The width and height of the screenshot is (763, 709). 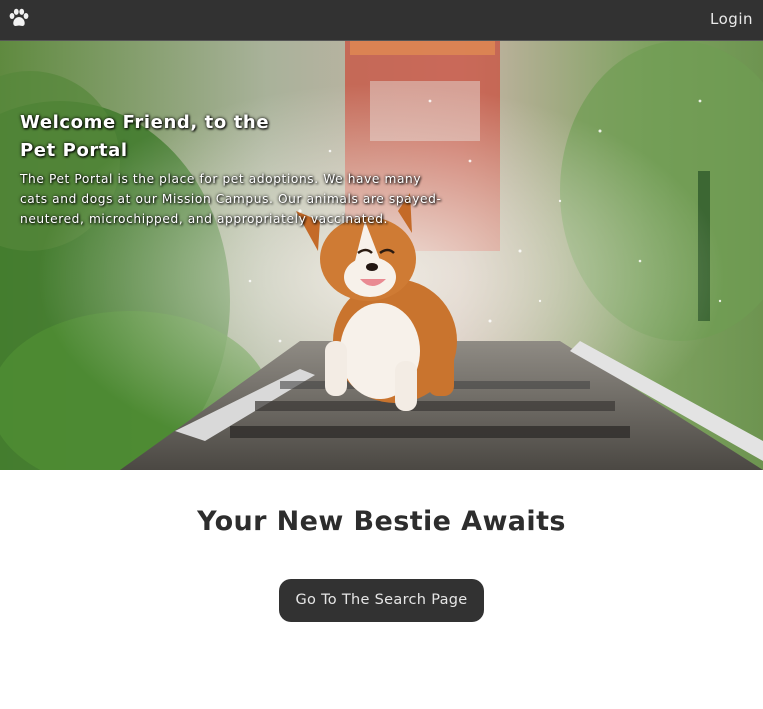 What do you see at coordinates (381, 600) in the screenshot?
I see `search-page-button: Go To The Search Page` at bounding box center [381, 600].